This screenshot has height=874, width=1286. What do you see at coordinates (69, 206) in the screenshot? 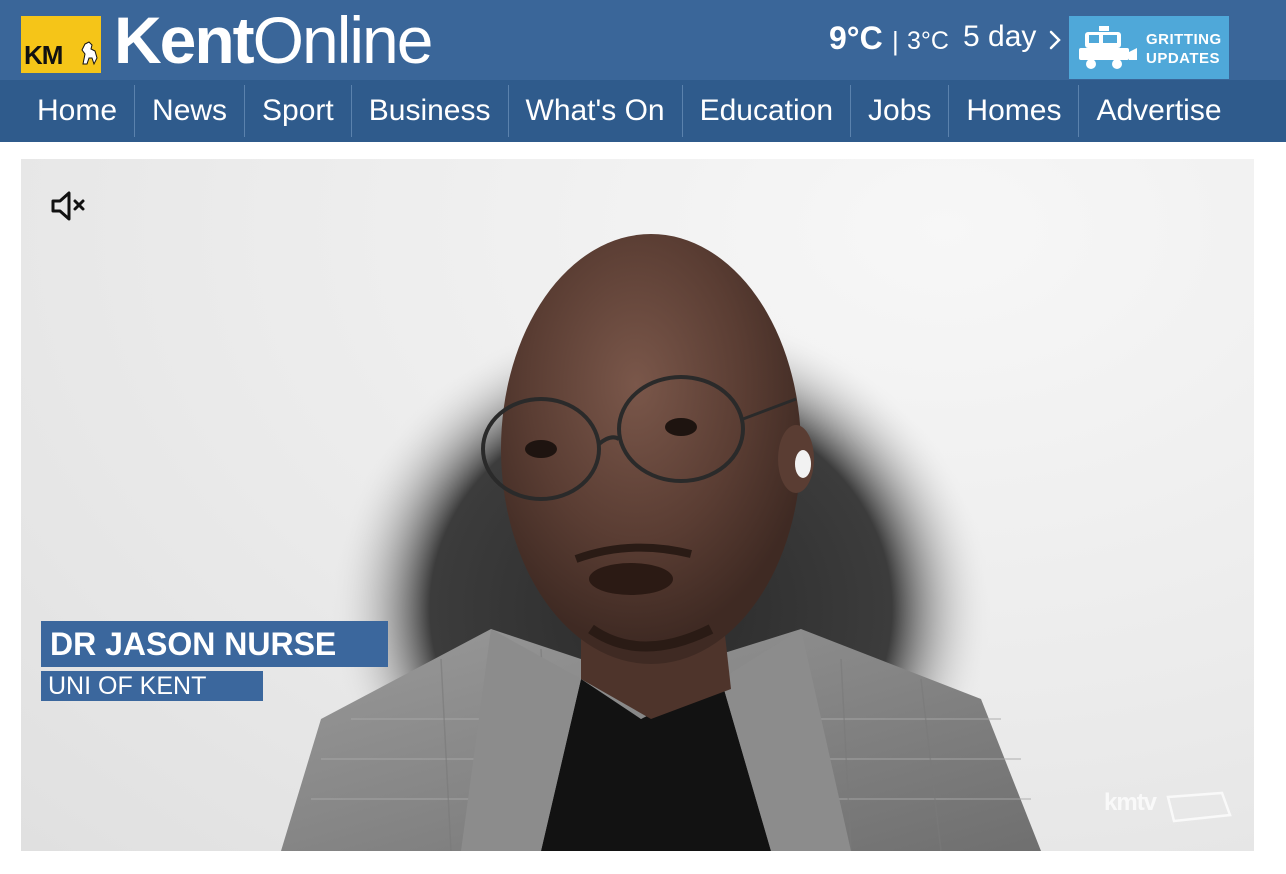
I see `volume-muted-icon` at bounding box center [69, 206].